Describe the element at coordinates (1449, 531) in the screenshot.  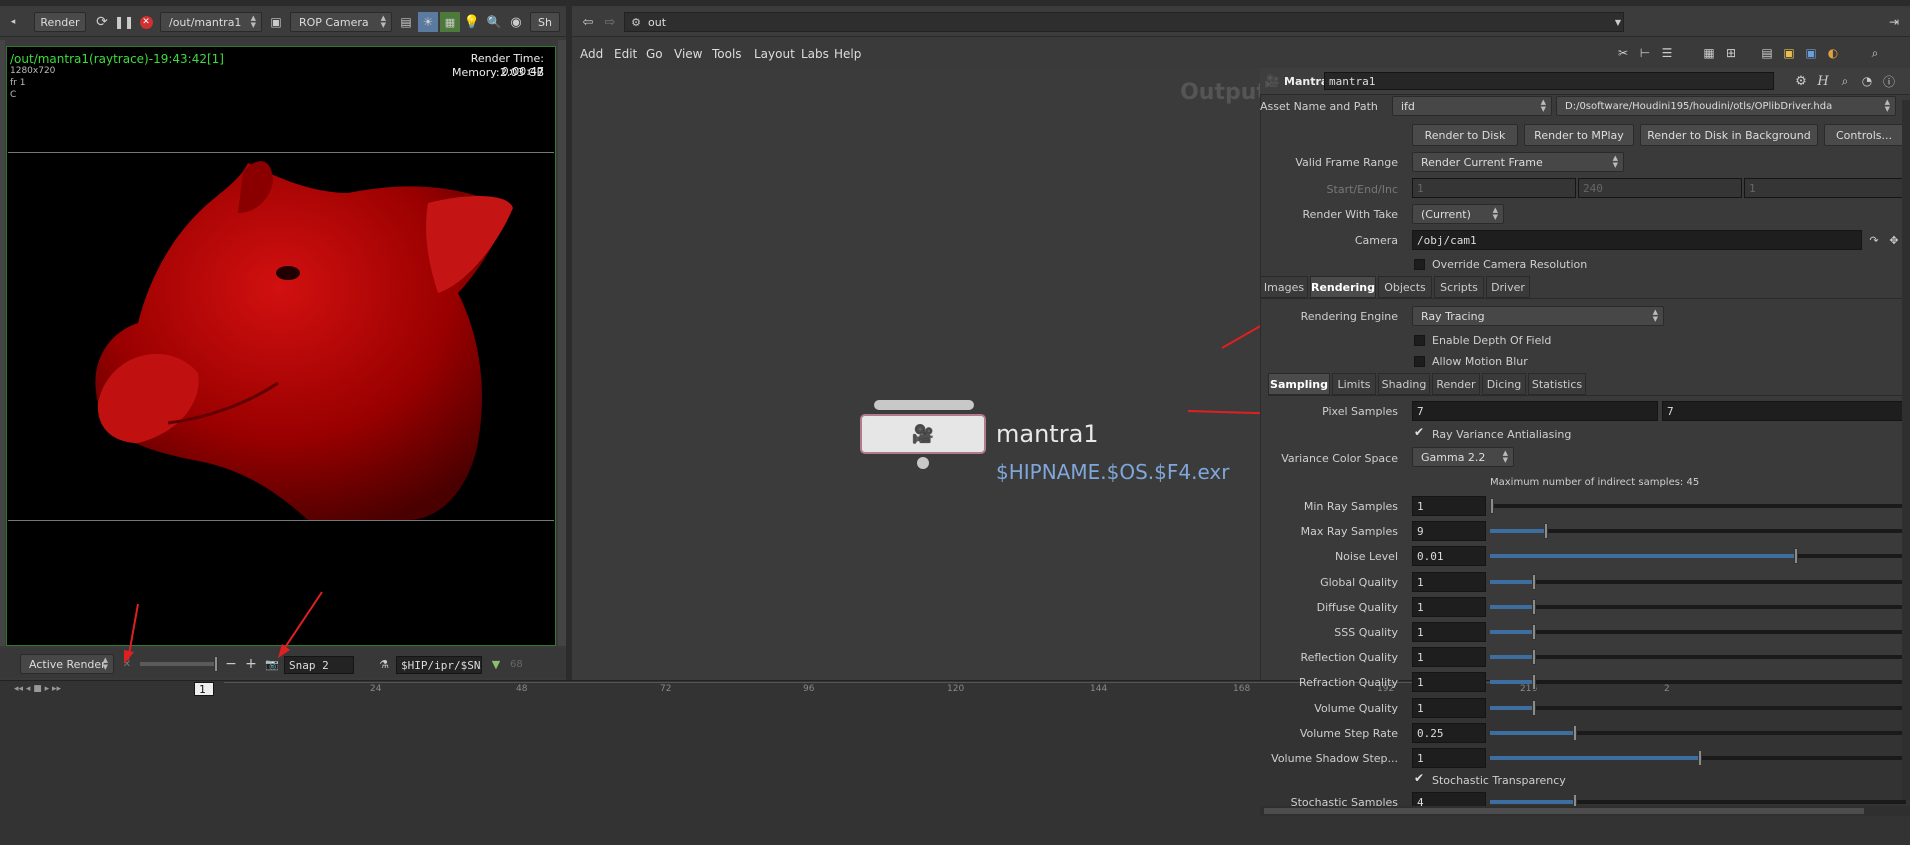
I see `max-ray-samples-field: 9` at that location.